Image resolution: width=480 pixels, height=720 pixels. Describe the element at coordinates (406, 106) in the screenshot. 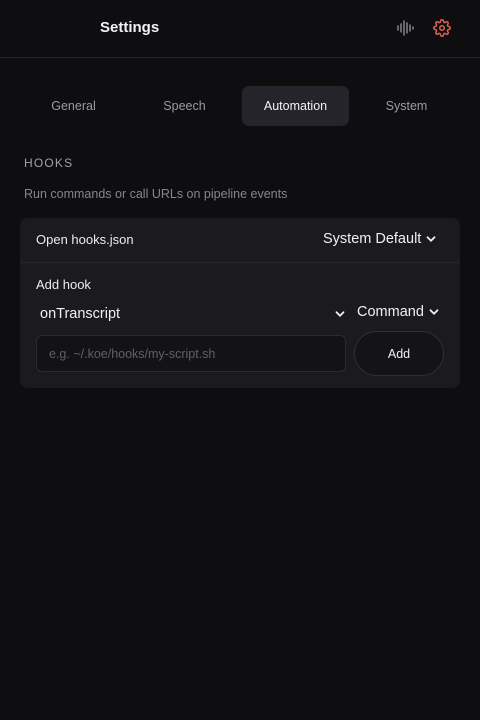

I see `tab-system: System` at that location.